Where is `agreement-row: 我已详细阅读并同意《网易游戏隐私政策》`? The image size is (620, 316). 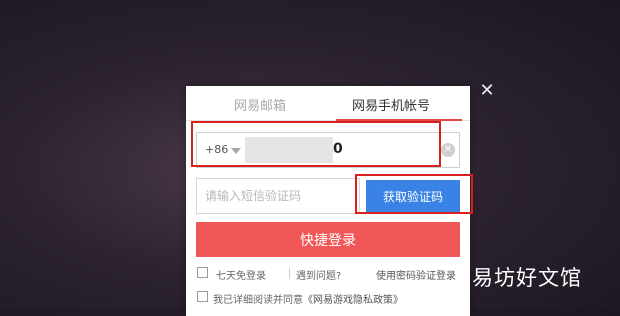 agreement-row: 我已详细阅读并同意《网易游戏隐私政策》 is located at coordinates (328, 298).